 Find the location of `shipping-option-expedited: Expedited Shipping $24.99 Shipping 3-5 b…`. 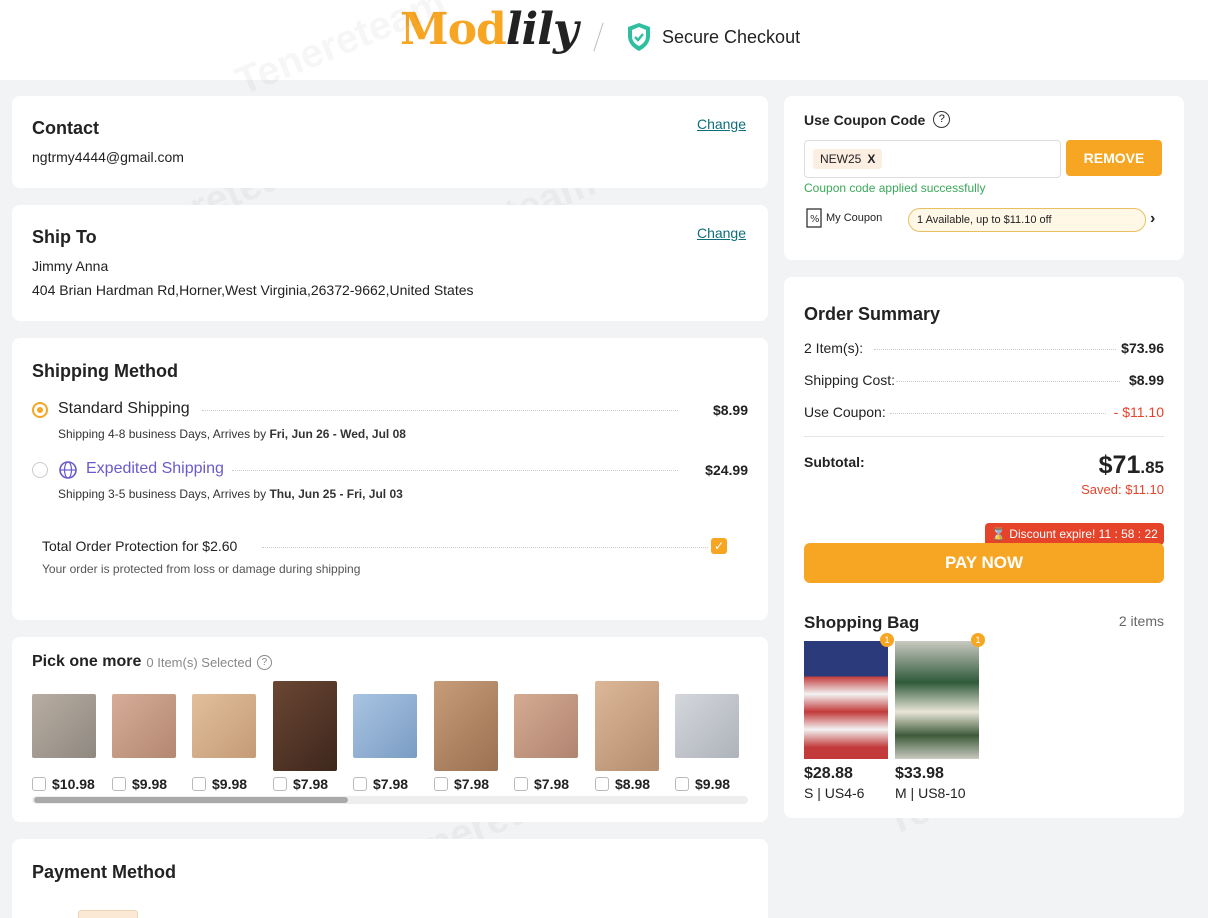

shipping-option-expedited: Expedited Shipping $24.99 Shipping 3-5 b… is located at coordinates (390, 485).